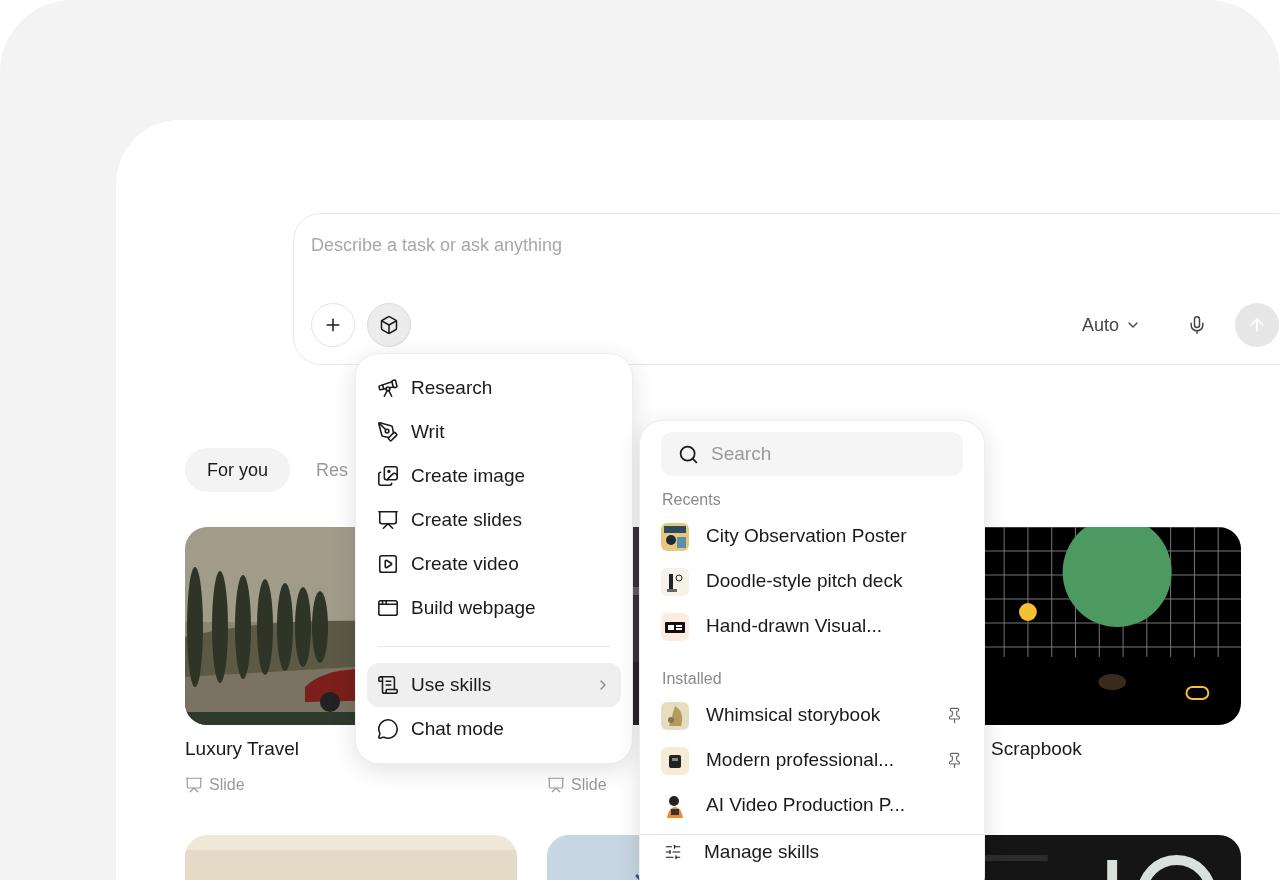 The image size is (1280, 880). What do you see at coordinates (812, 581) in the screenshot?
I see `skill-item: Doodle-style pitch deck` at bounding box center [812, 581].